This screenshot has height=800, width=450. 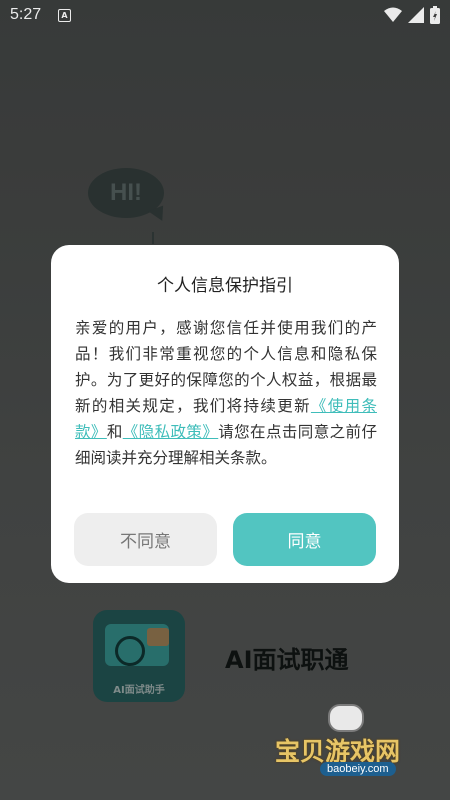 What do you see at coordinates (358, 769) in the screenshot?
I see `watermark-url: baobeiy.com` at bounding box center [358, 769].